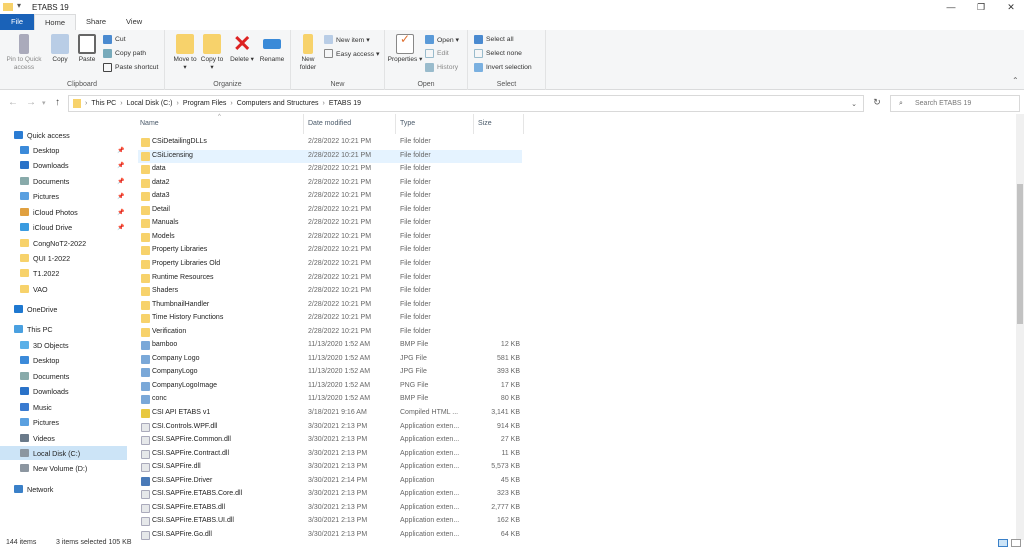  What do you see at coordinates (205, 103) in the screenshot?
I see `breadcrumb-item: Program Files` at bounding box center [205, 103].